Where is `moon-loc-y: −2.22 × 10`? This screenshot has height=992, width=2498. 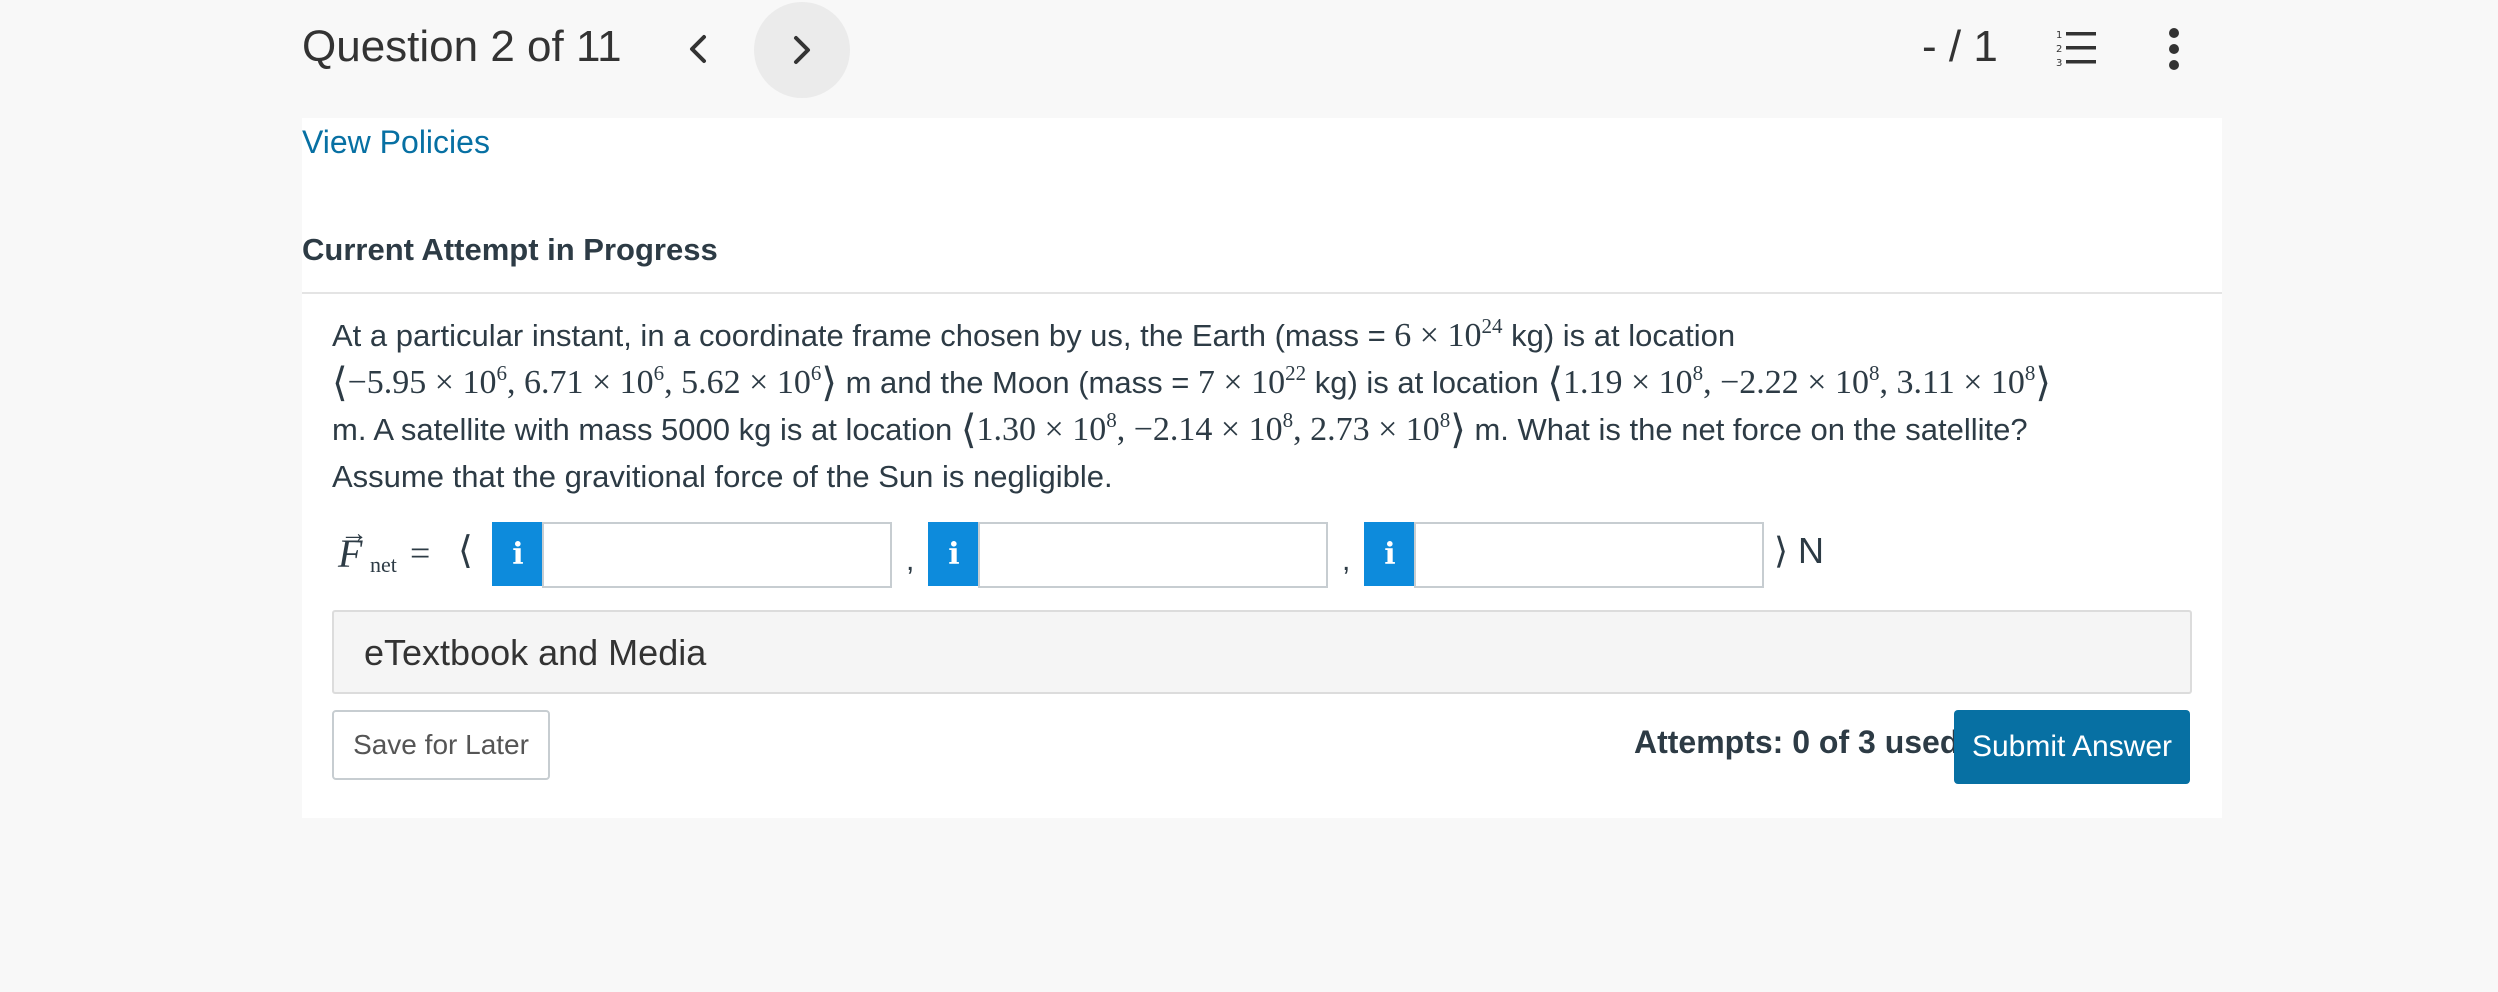
moon-loc-y: −2.22 × 10 is located at coordinates (1794, 382).